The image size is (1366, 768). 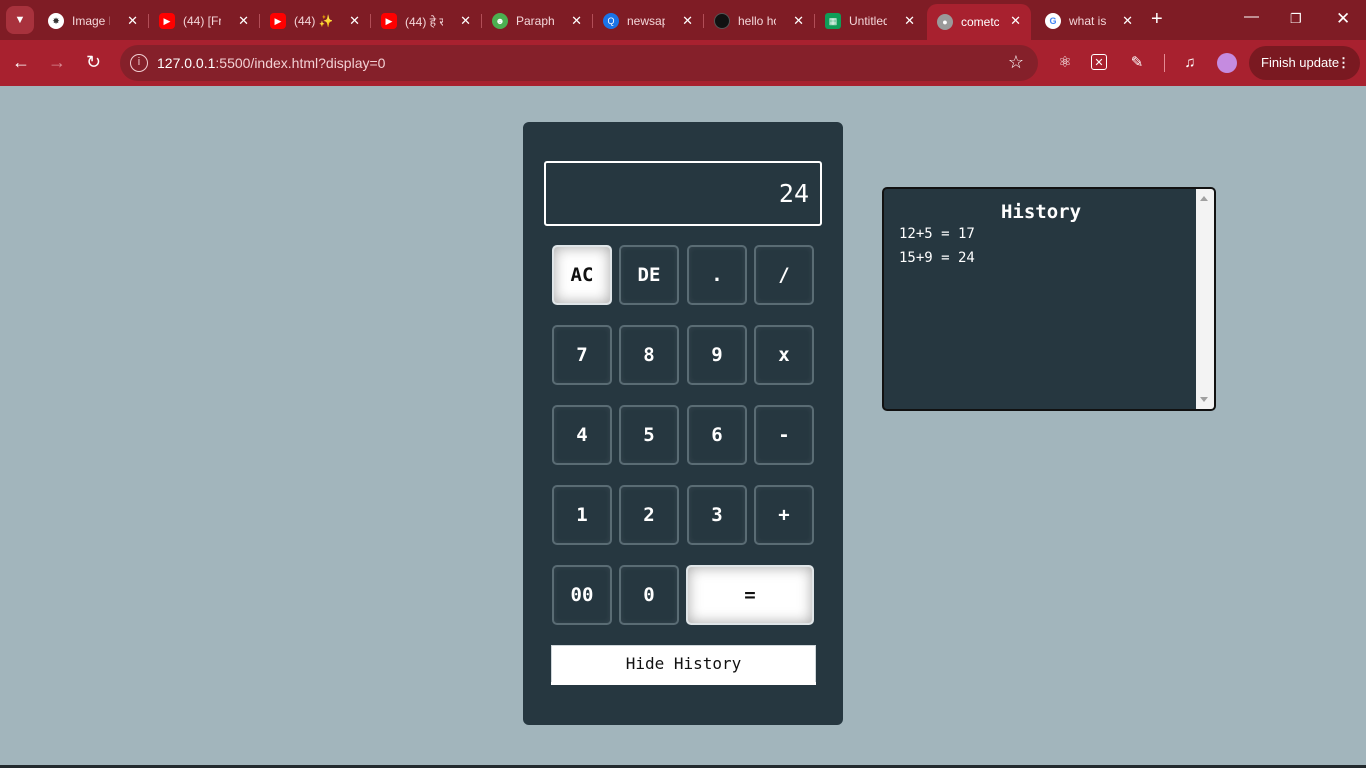 I want to click on history-list: 12+5 = 17 15+9 = 24, so click(x=937, y=249).